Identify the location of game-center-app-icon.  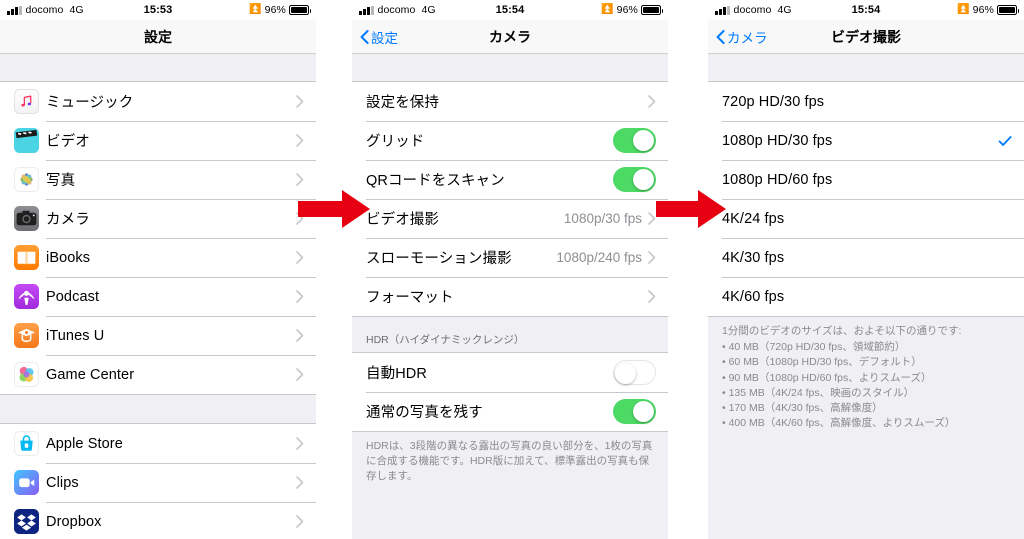
(26, 374).